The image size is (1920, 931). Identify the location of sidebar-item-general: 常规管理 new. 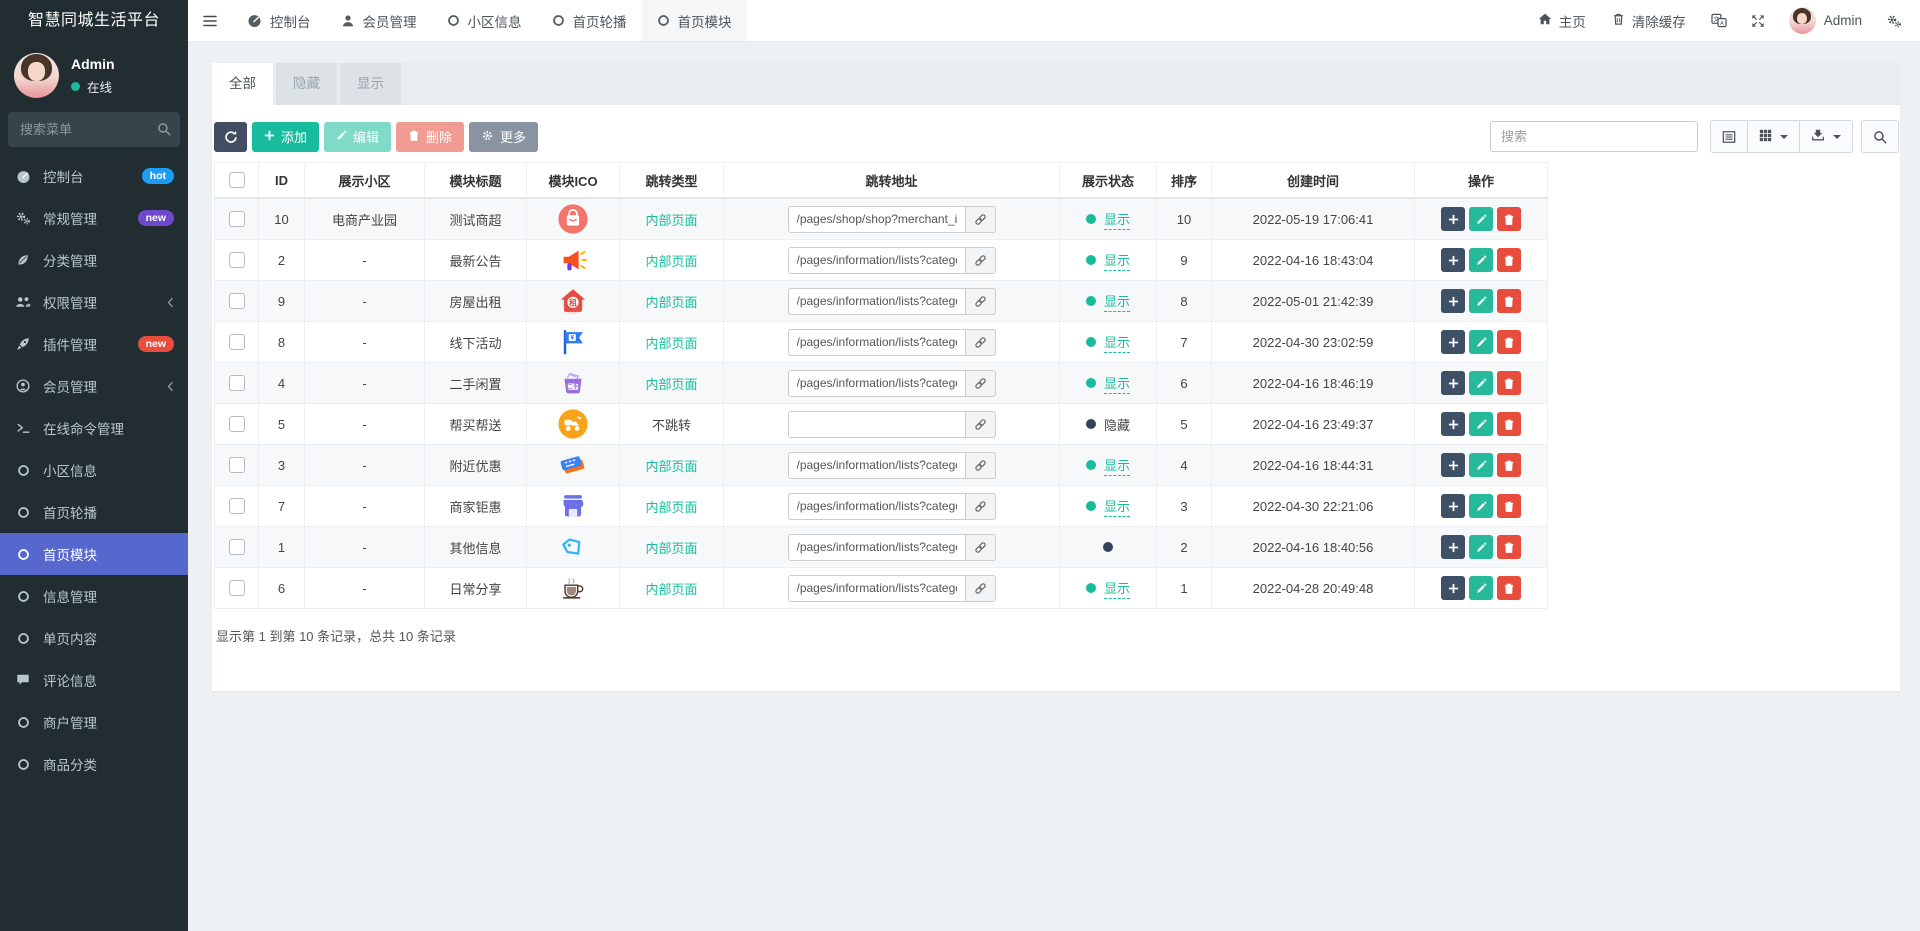
(94, 218).